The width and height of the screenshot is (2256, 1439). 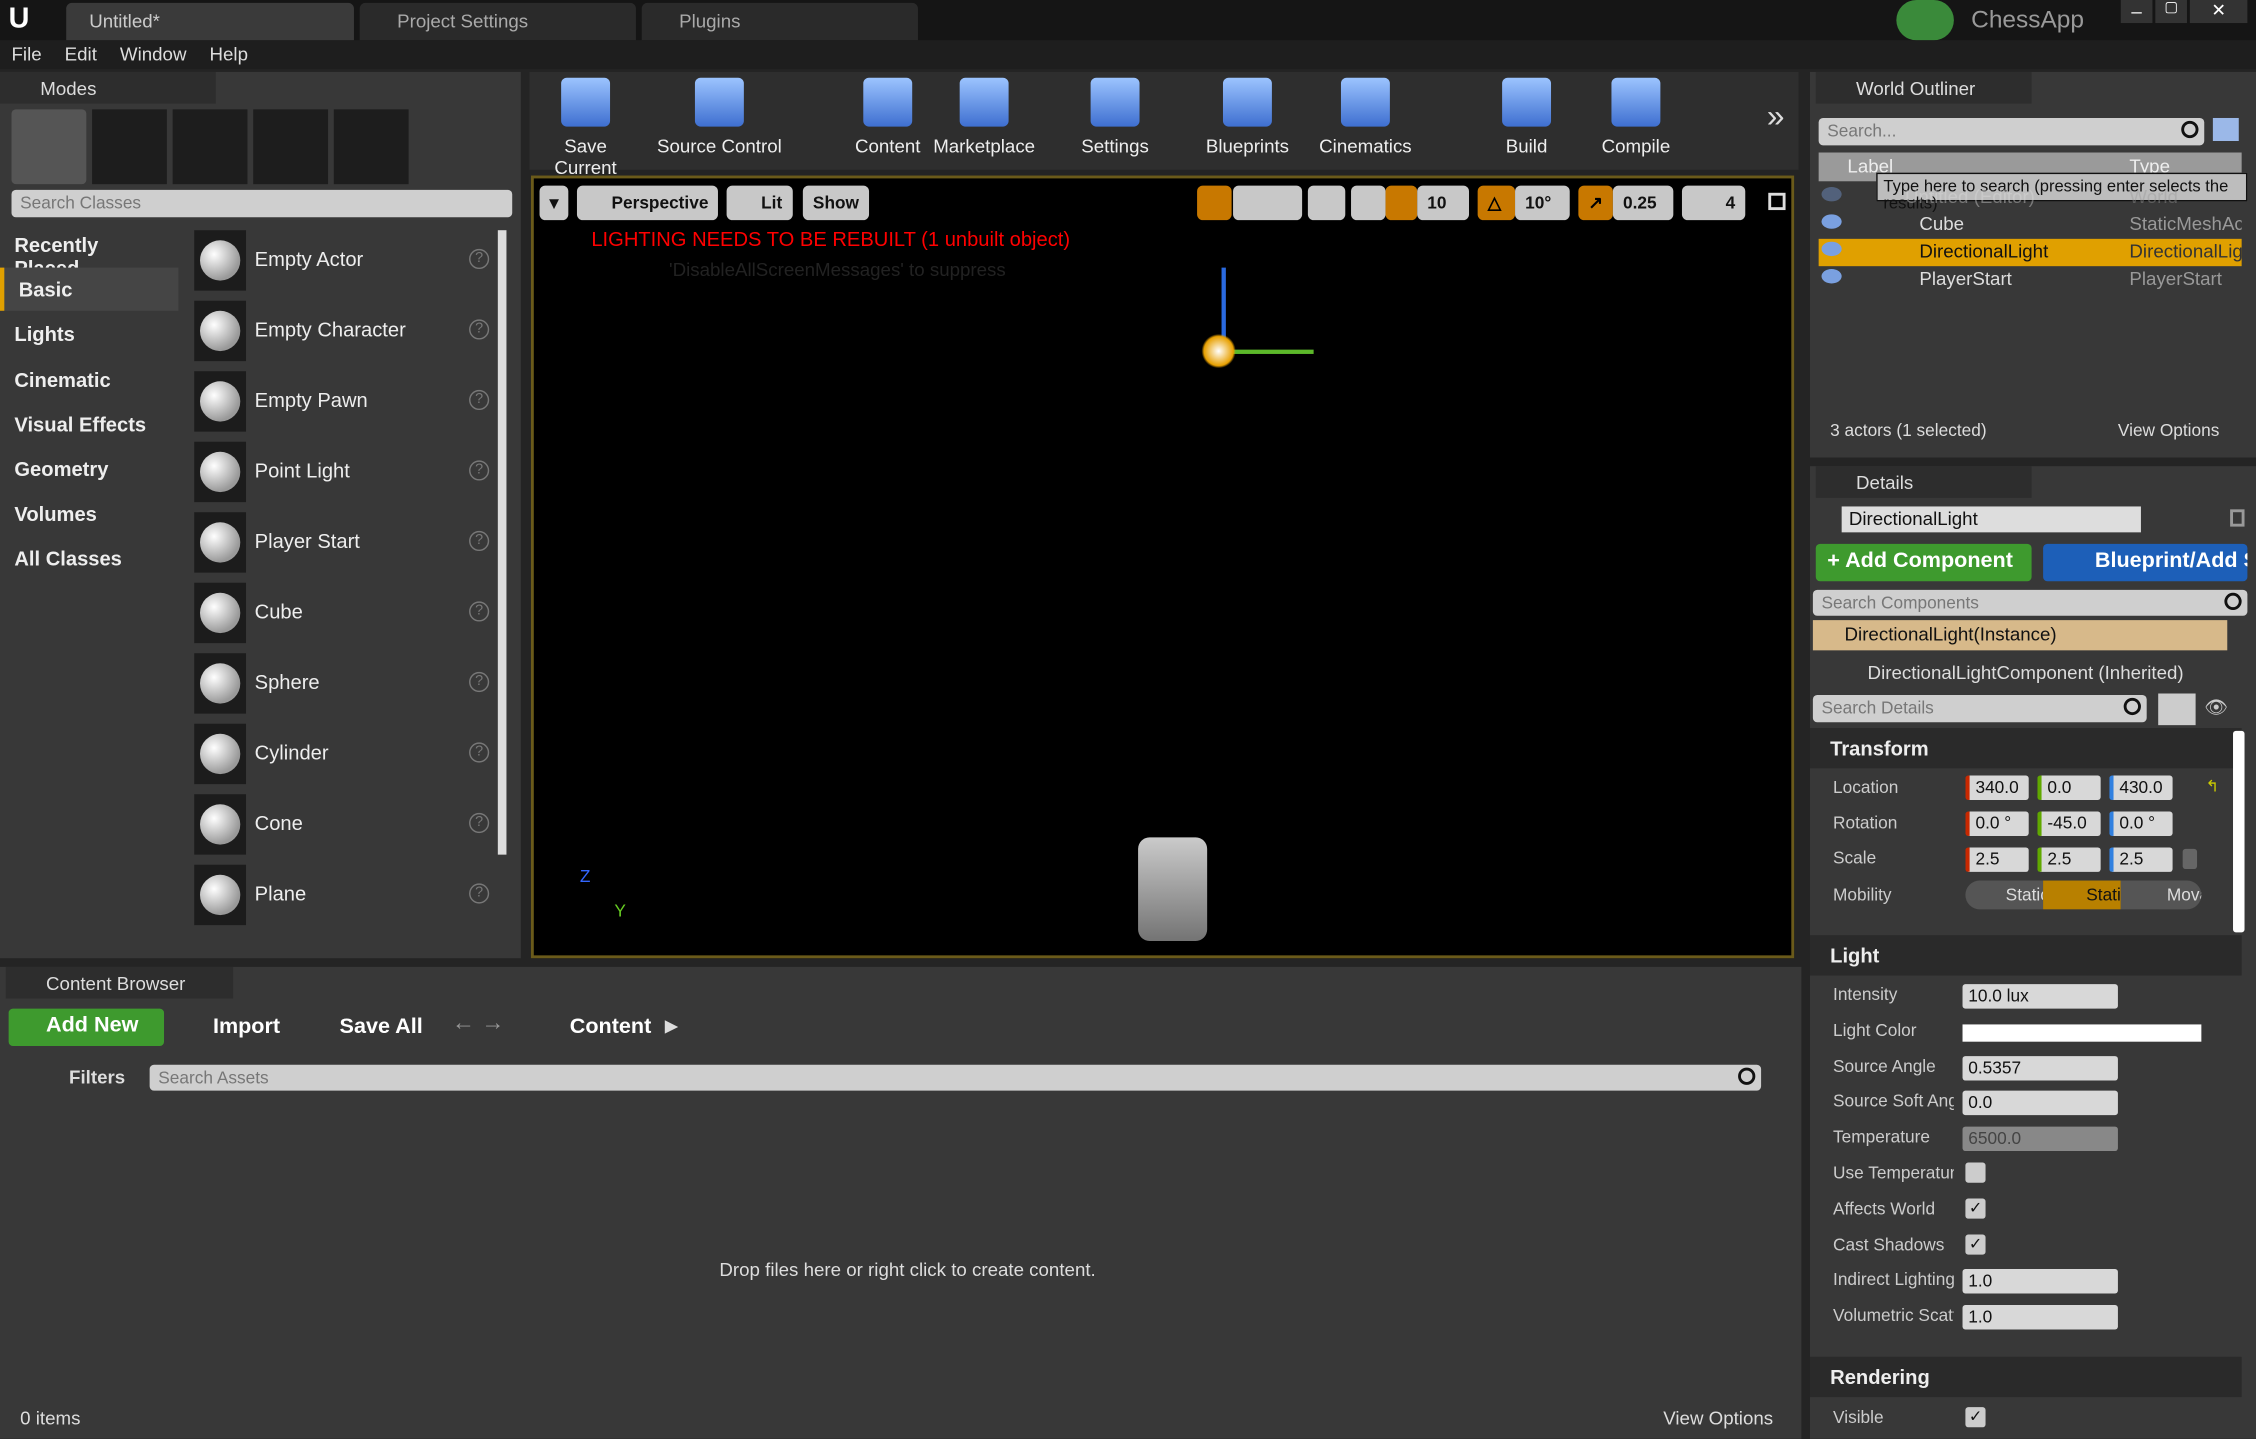 What do you see at coordinates (2216, 707) in the screenshot?
I see `details-visibility-icon: 👁` at bounding box center [2216, 707].